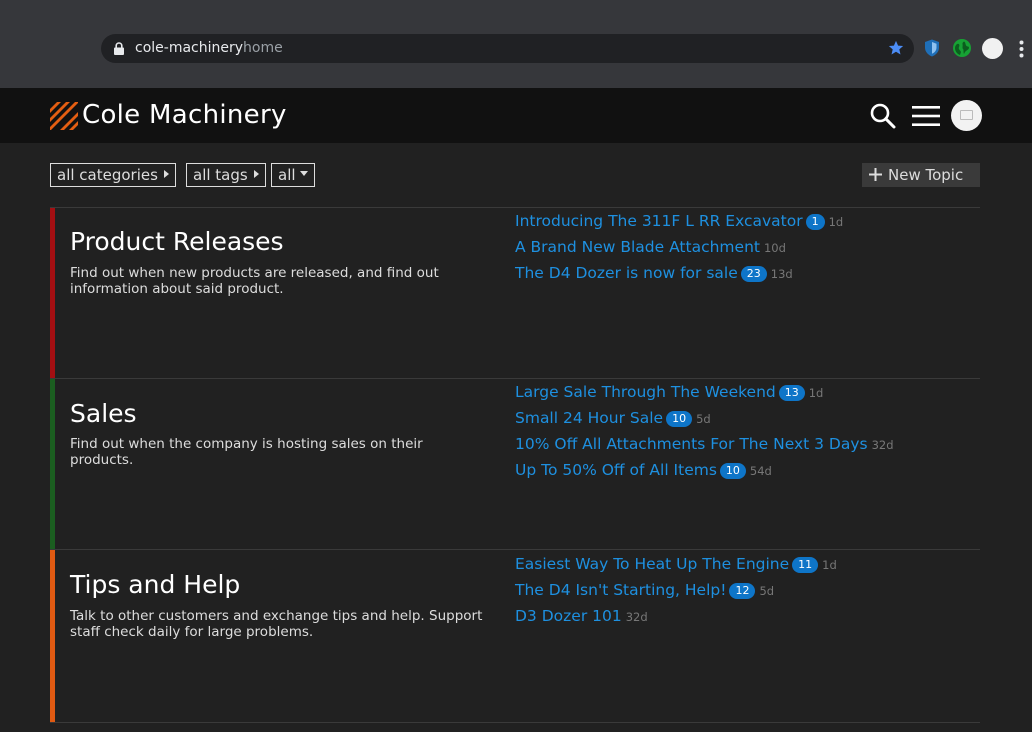 The height and width of the screenshot is (732, 1032). What do you see at coordinates (184, 115) in the screenshot?
I see `site-title: Cole Machinery` at bounding box center [184, 115].